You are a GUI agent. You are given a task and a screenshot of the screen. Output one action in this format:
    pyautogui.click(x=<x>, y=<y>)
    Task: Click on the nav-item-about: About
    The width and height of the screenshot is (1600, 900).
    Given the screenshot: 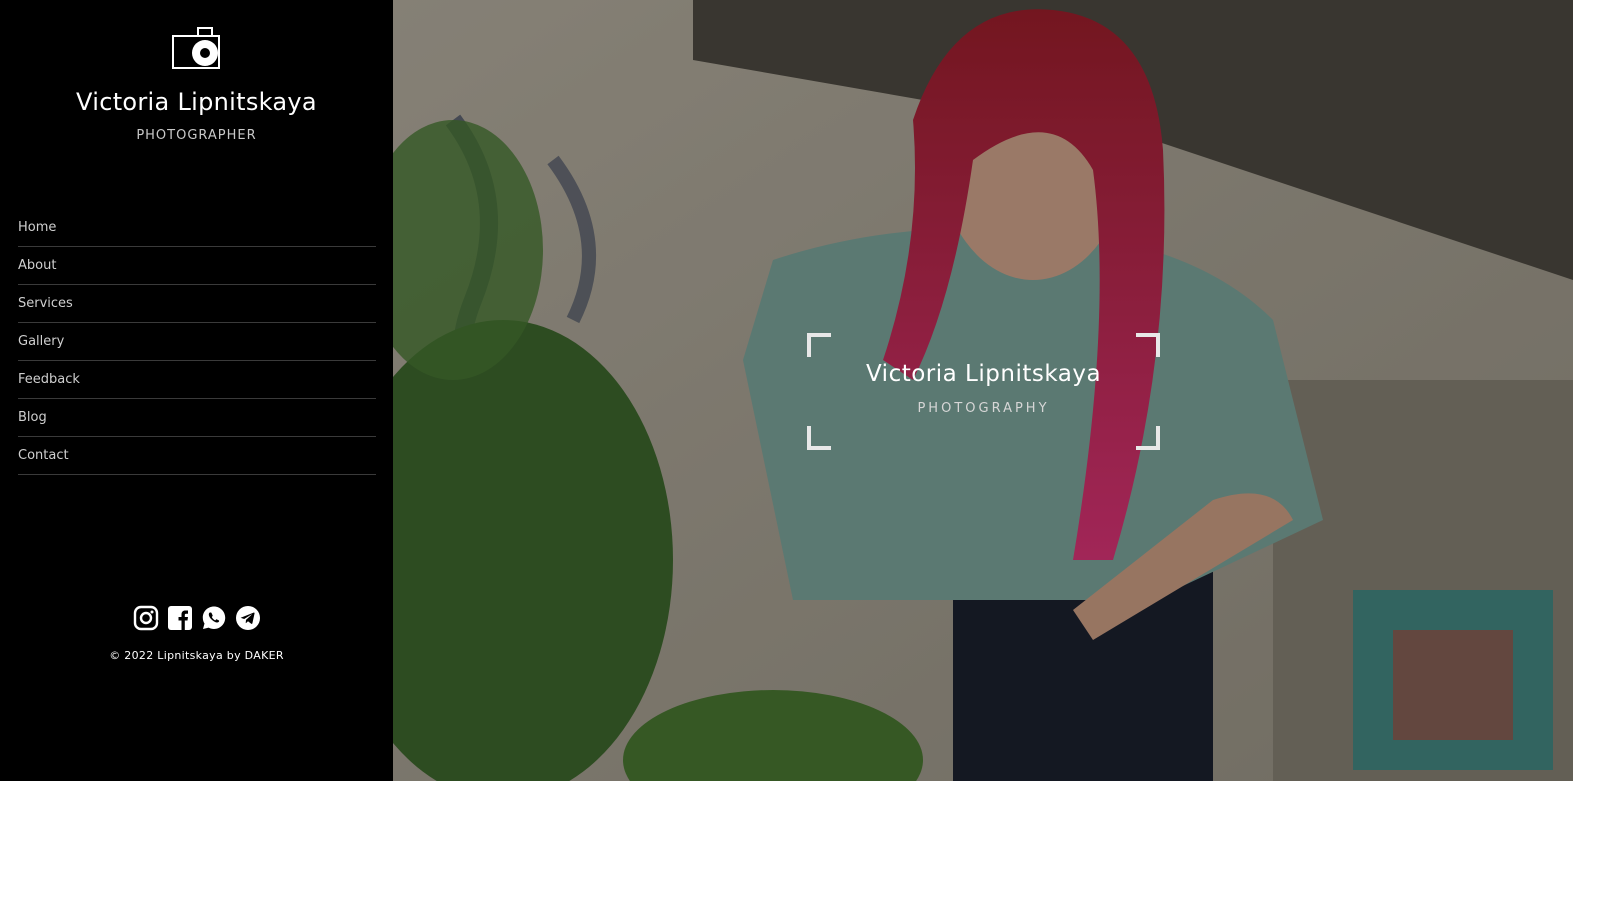 What is the action you would take?
    pyautogui.click(x=197, y=266)
    